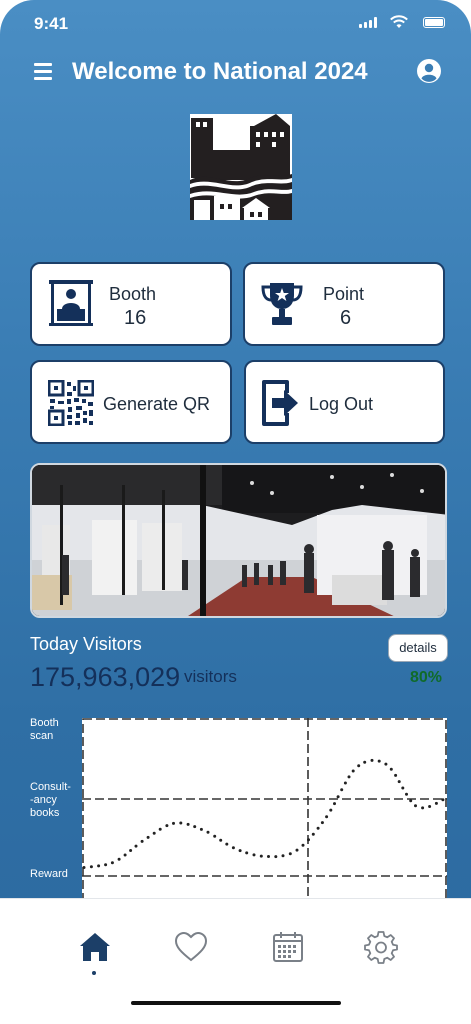 The height and width of the screenshot is (1024, 471). Describe the element at coordinates (133, 294) in the screenshot. I see `booth-label: Booth` at that location.